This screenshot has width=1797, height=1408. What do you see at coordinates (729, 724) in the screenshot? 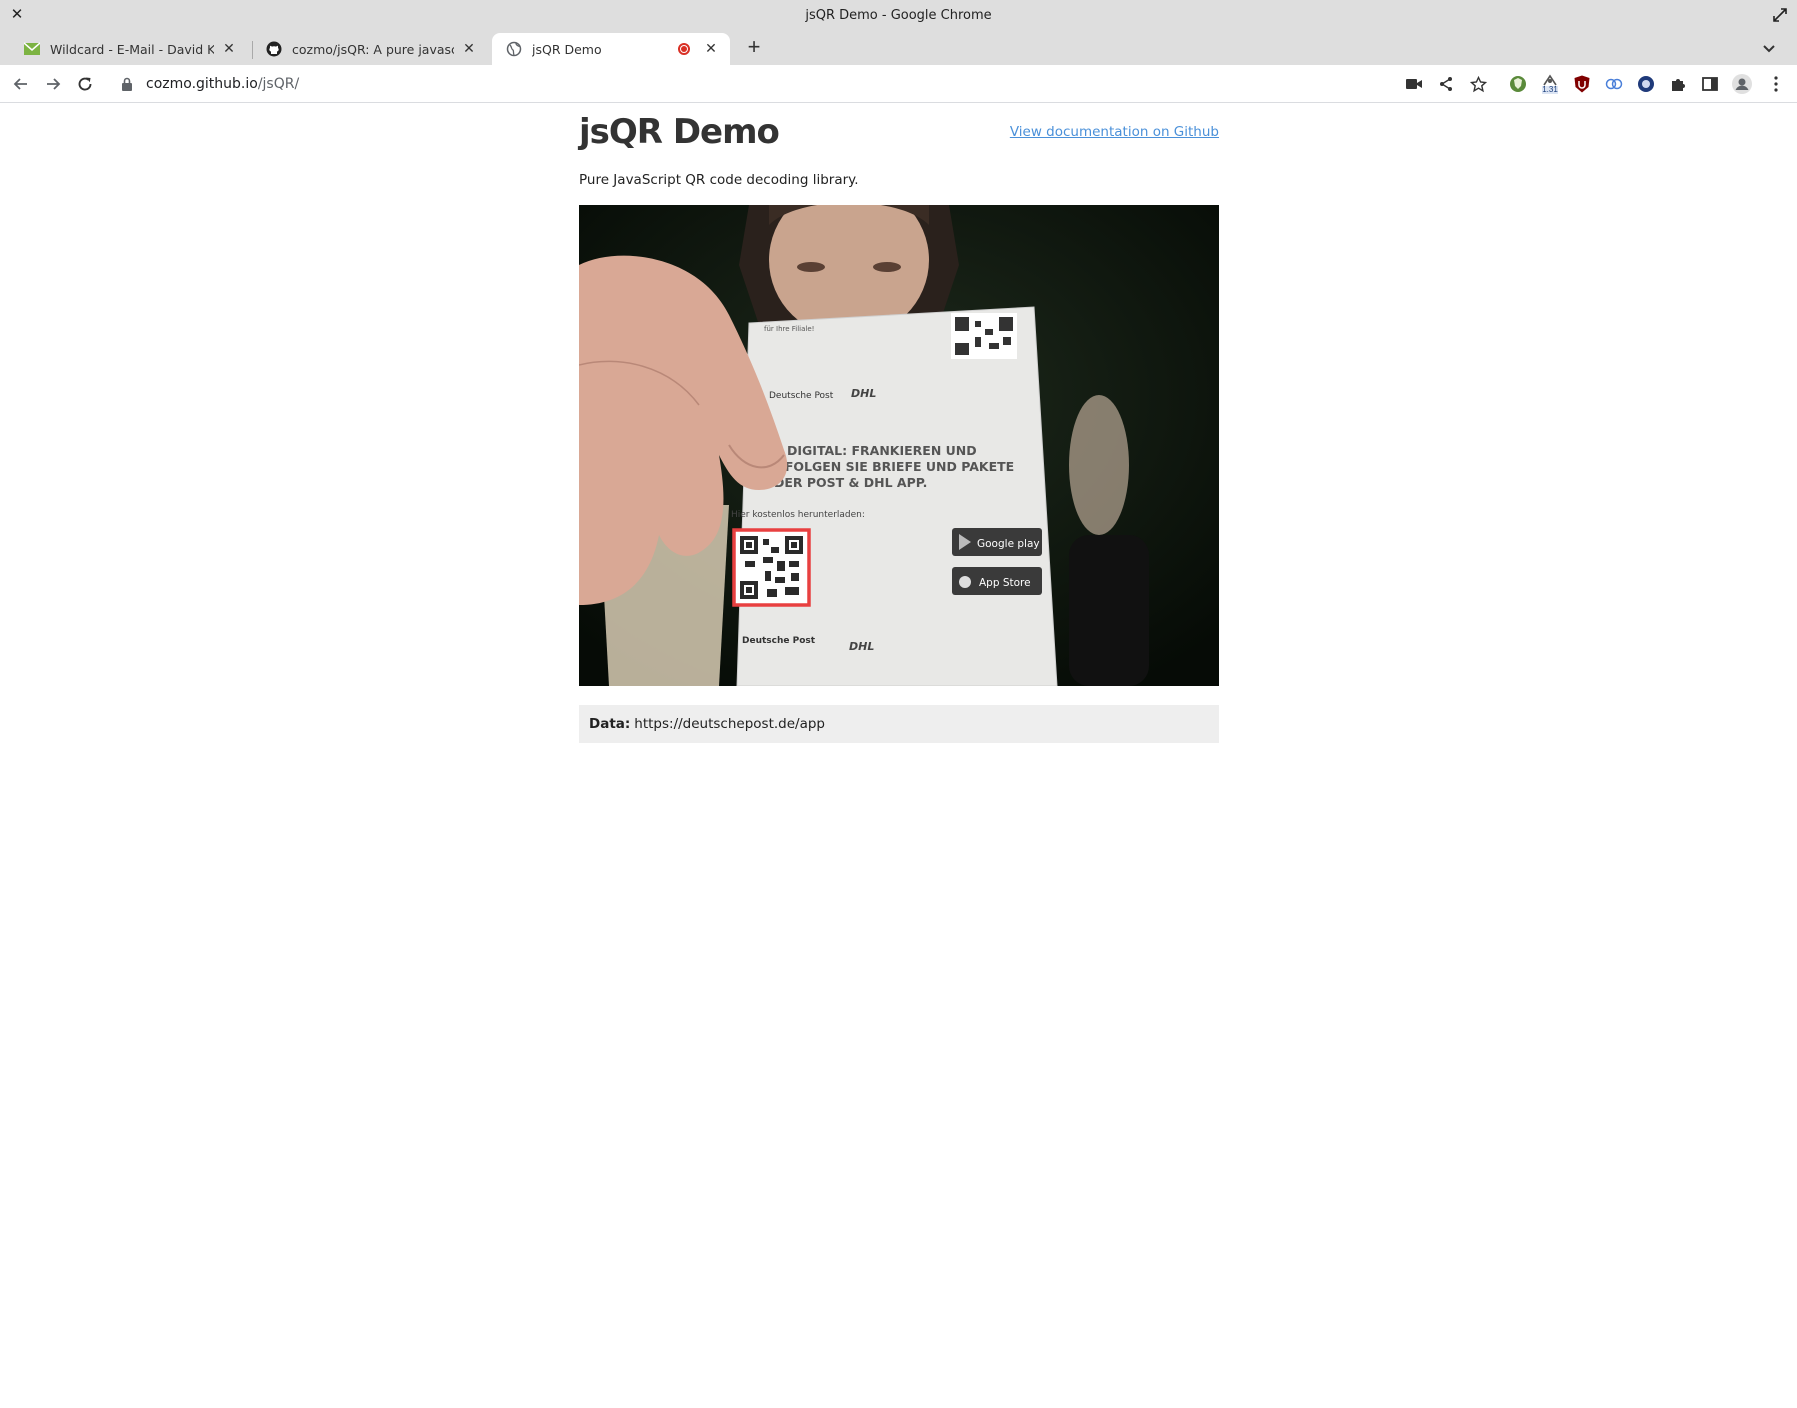
I see `output-value: https://deutschepost.de/app` at bounding box center [729, 724].